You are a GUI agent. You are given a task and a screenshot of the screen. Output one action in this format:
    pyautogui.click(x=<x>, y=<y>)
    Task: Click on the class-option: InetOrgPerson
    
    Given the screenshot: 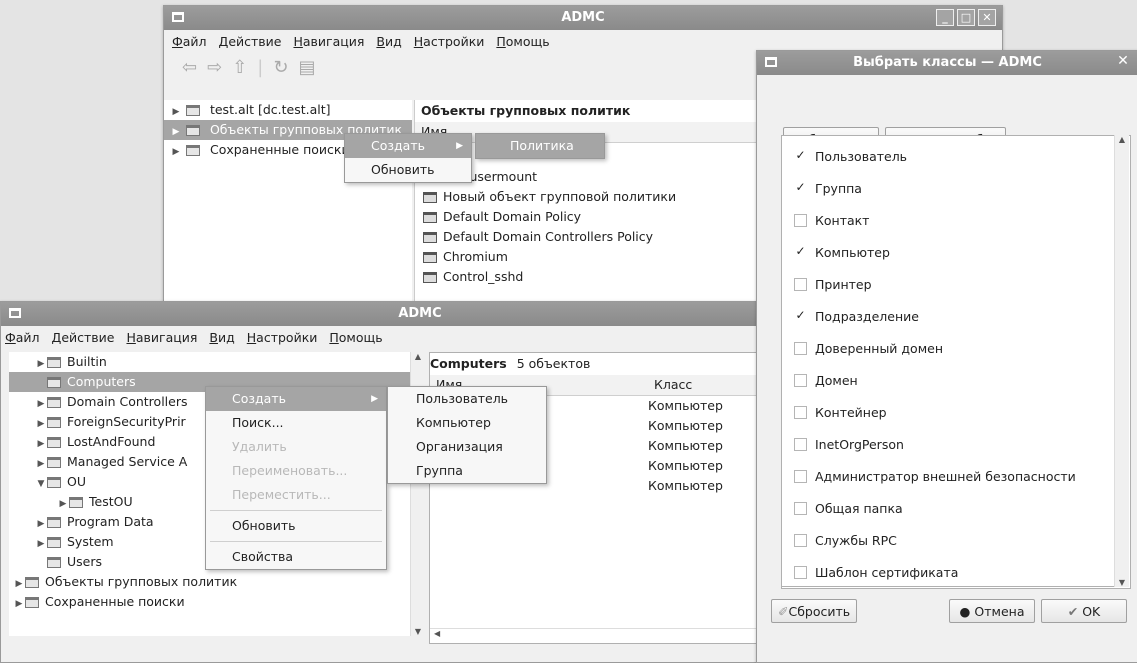 What is the action you would take?
    pyautogui.click(x=955, y=444)
    